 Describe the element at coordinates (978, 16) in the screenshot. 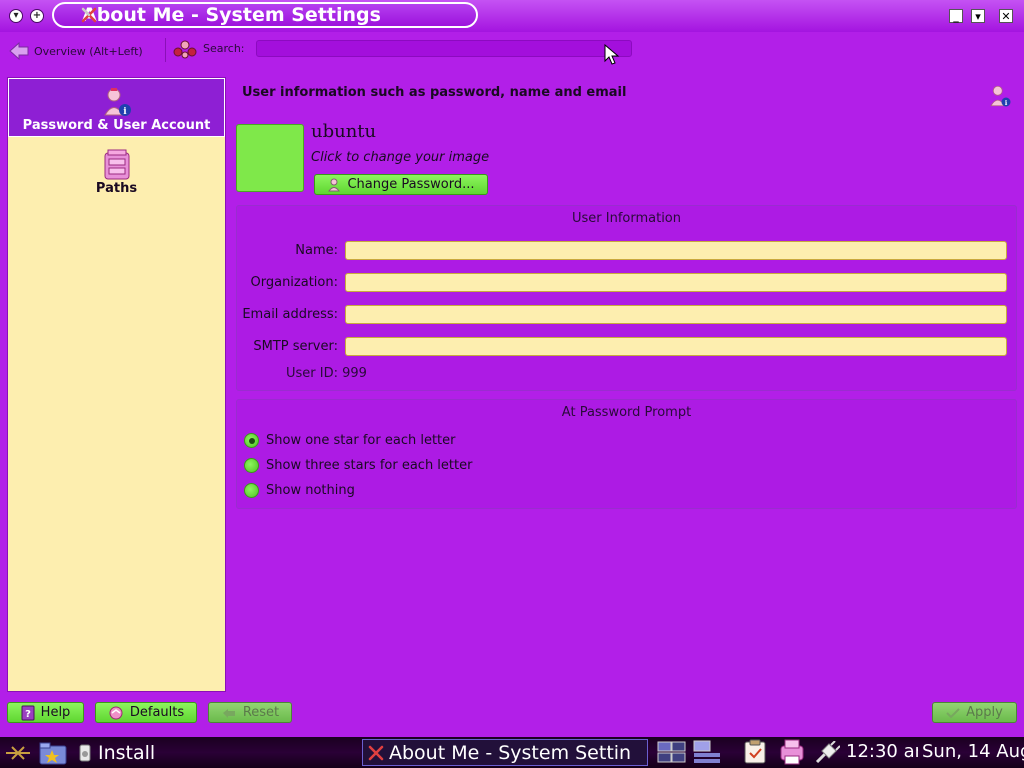

I see `maximize-icon: ▾` at that location.